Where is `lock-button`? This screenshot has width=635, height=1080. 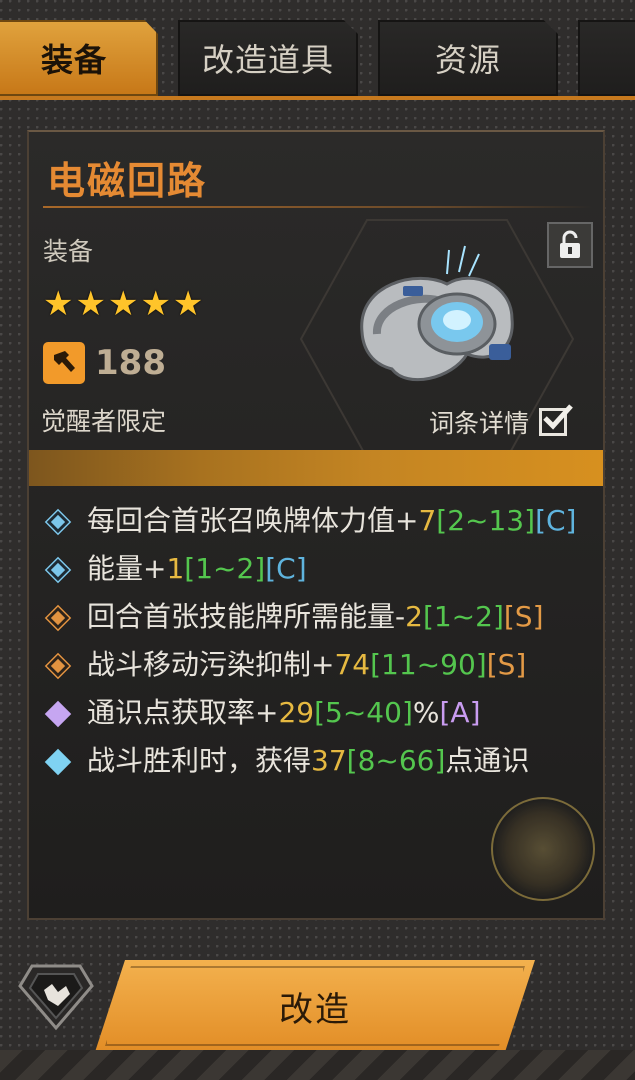 lock-button is located at coordinates (570, 245).